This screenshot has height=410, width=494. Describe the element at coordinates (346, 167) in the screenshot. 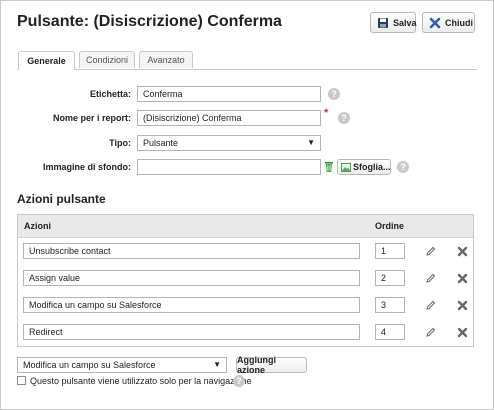

I see `image-icon` at that location.